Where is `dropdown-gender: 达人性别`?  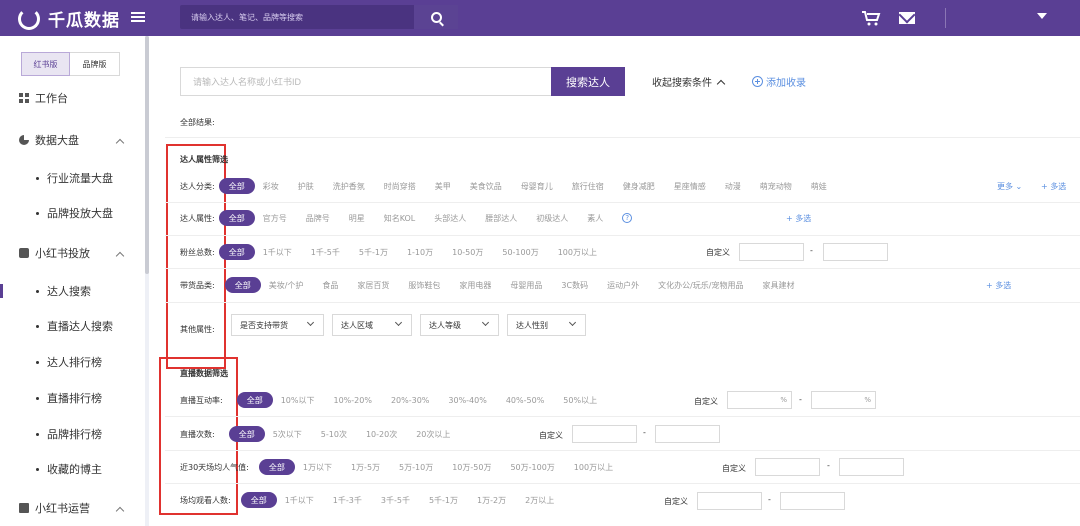
dropdown-gender: 达人性别 is located at coordinates (546, 325).